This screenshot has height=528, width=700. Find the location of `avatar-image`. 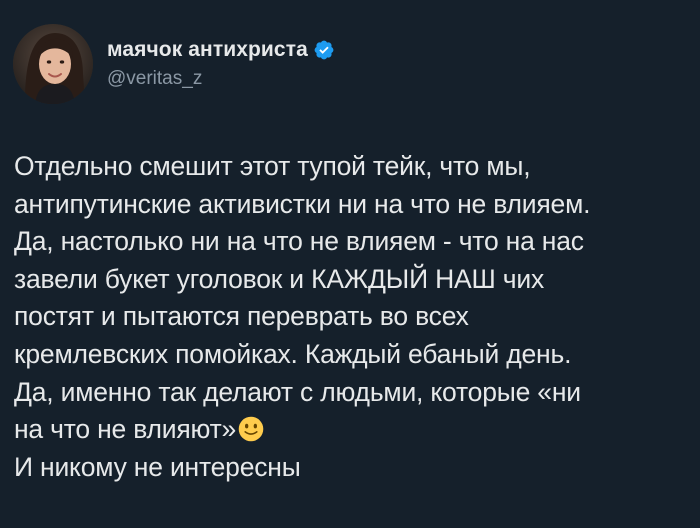

avatar-image is located at coordinates (53, 64).